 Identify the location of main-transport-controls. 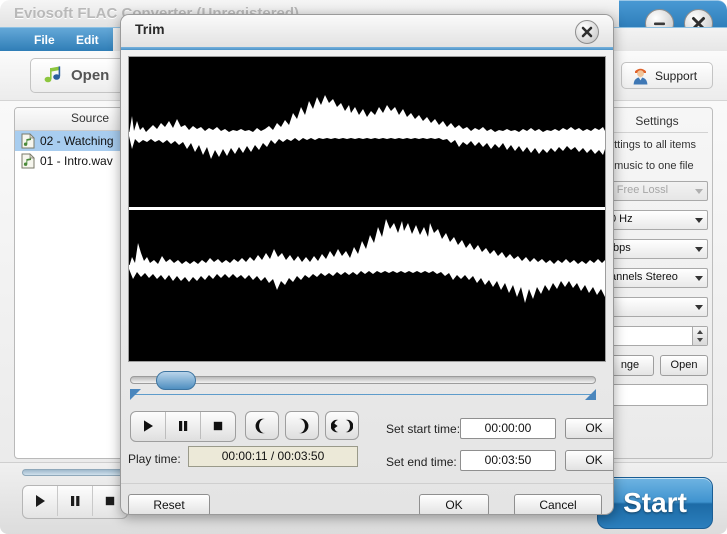
(75, 502).